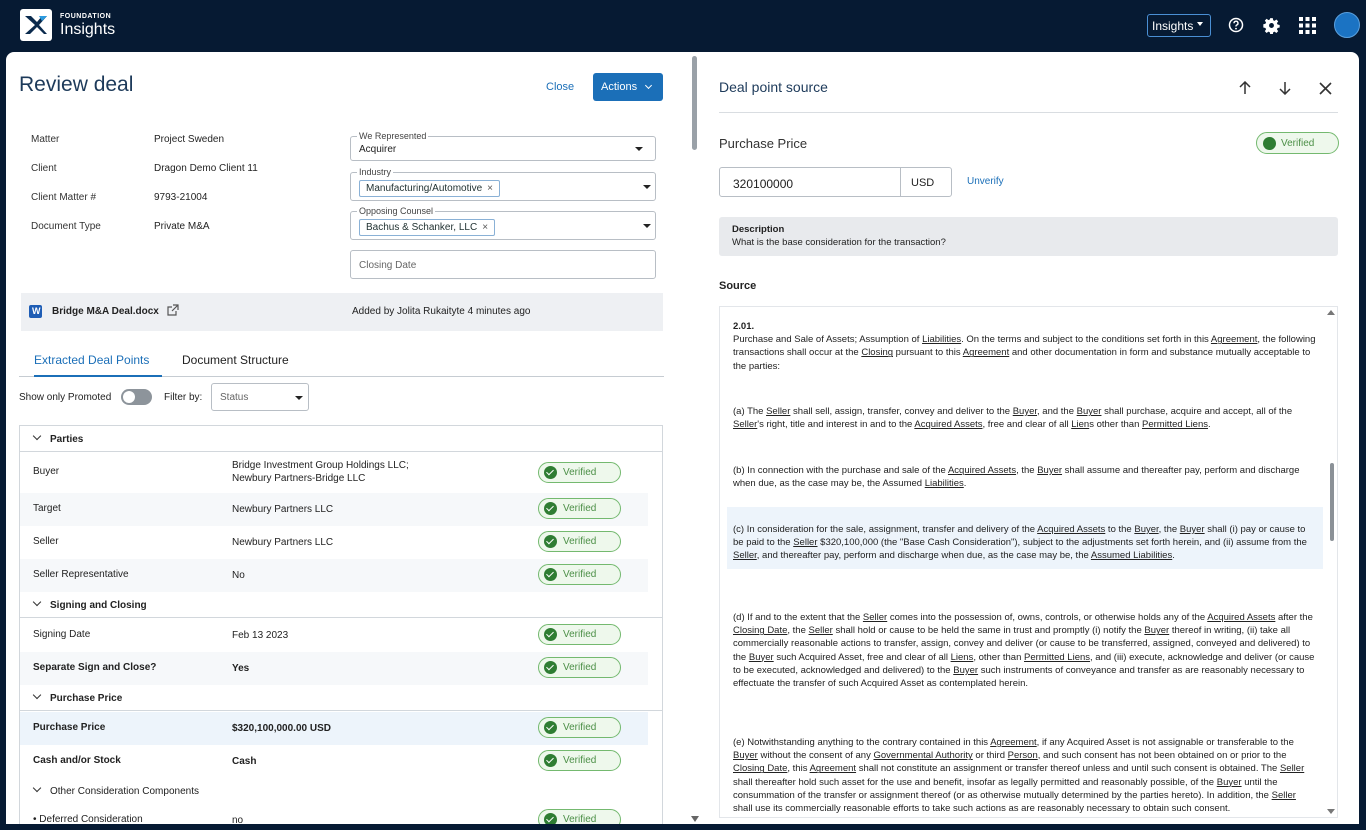 This screenshot has height=830, width=1366. What do you see at coordinates (235, 360) in the screenshot?
I see `tab-document-structure: Document Structure` at bounding box center [235, 360].